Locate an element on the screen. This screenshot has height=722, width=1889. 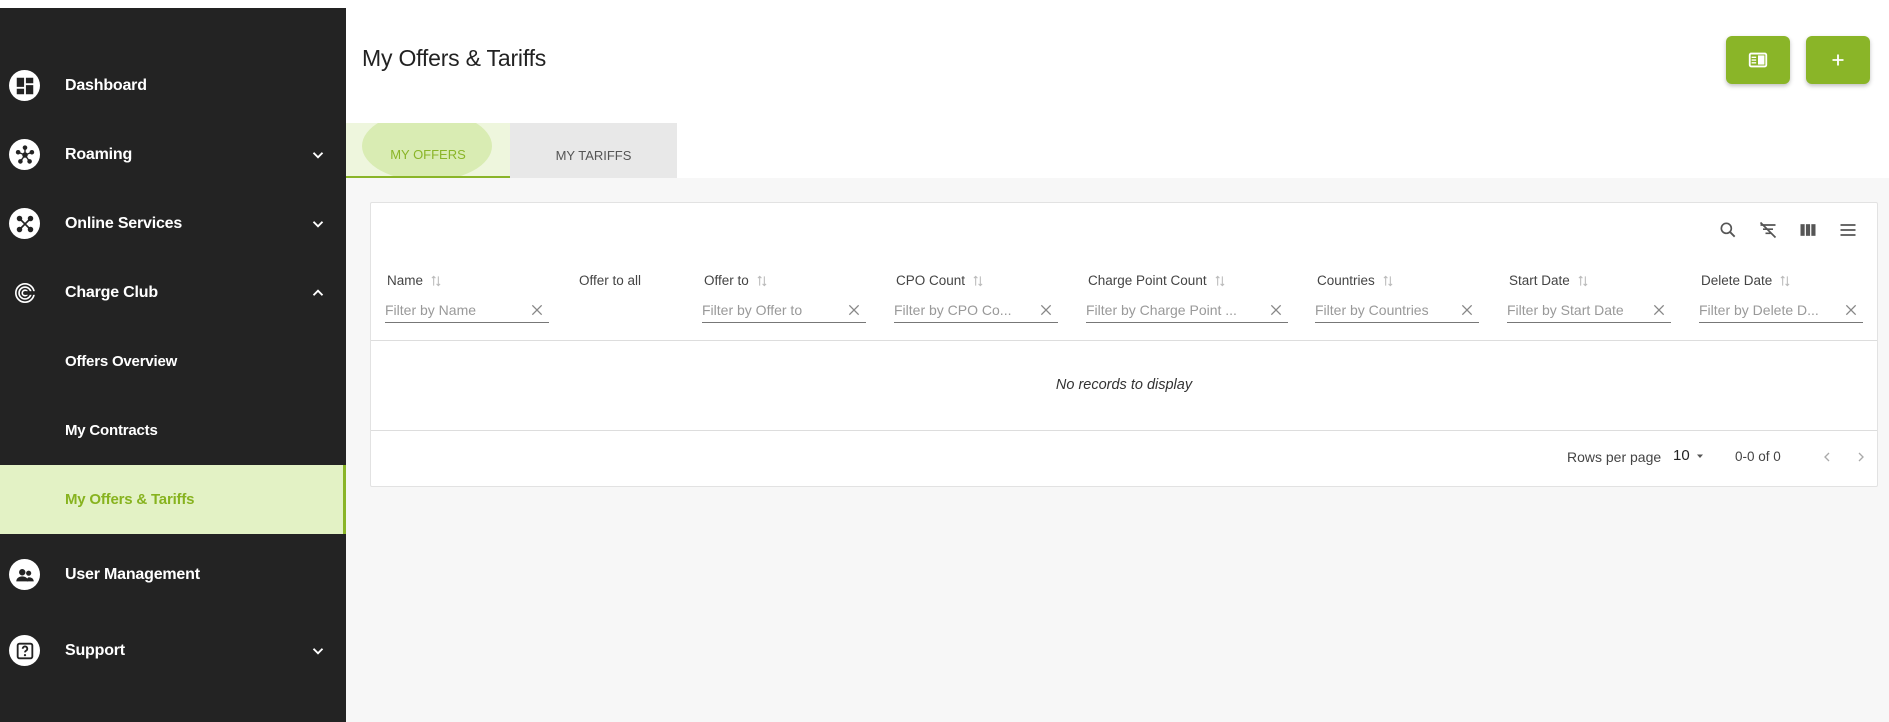
sidebar-subitem-offers-overview: Offers Overview is located at coordinates (173, 361).